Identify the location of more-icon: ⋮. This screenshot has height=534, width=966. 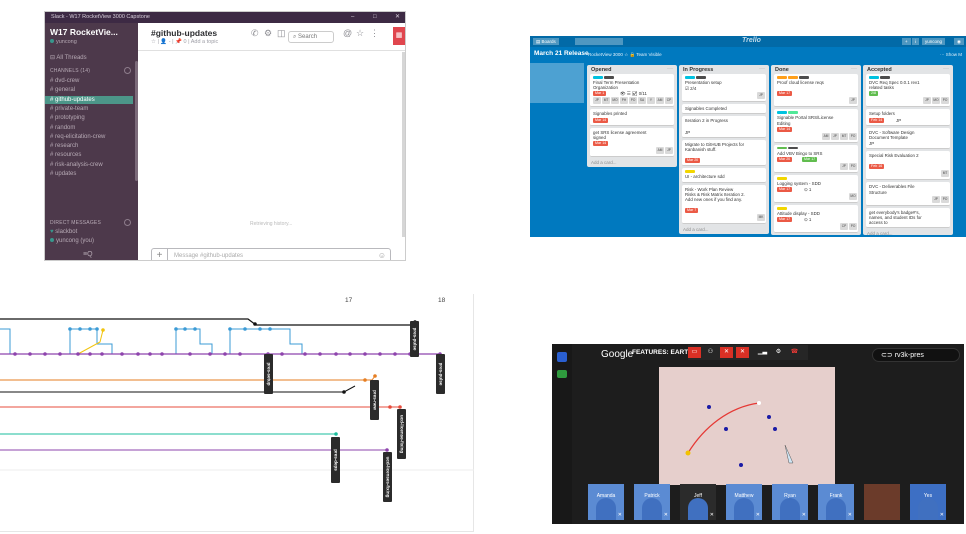
(374, 33).